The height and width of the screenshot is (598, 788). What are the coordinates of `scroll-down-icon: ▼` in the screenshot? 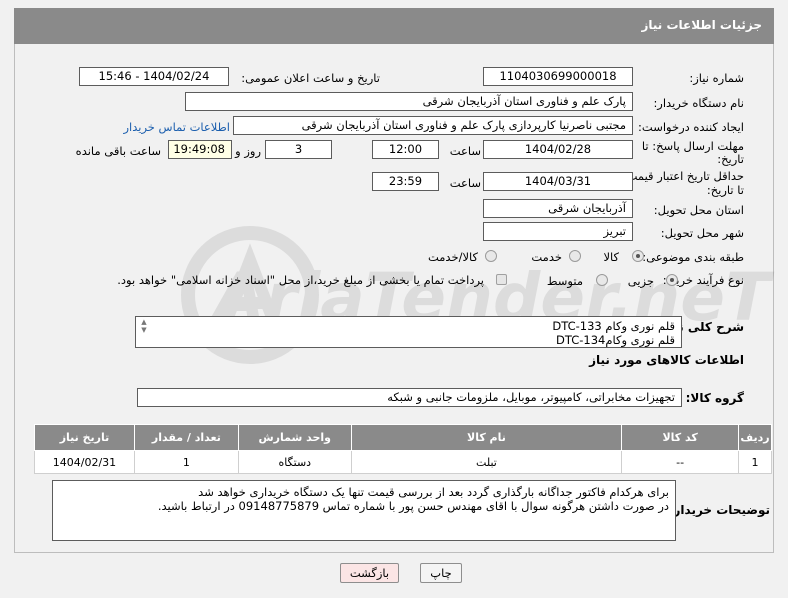 It's located at (144, 330).